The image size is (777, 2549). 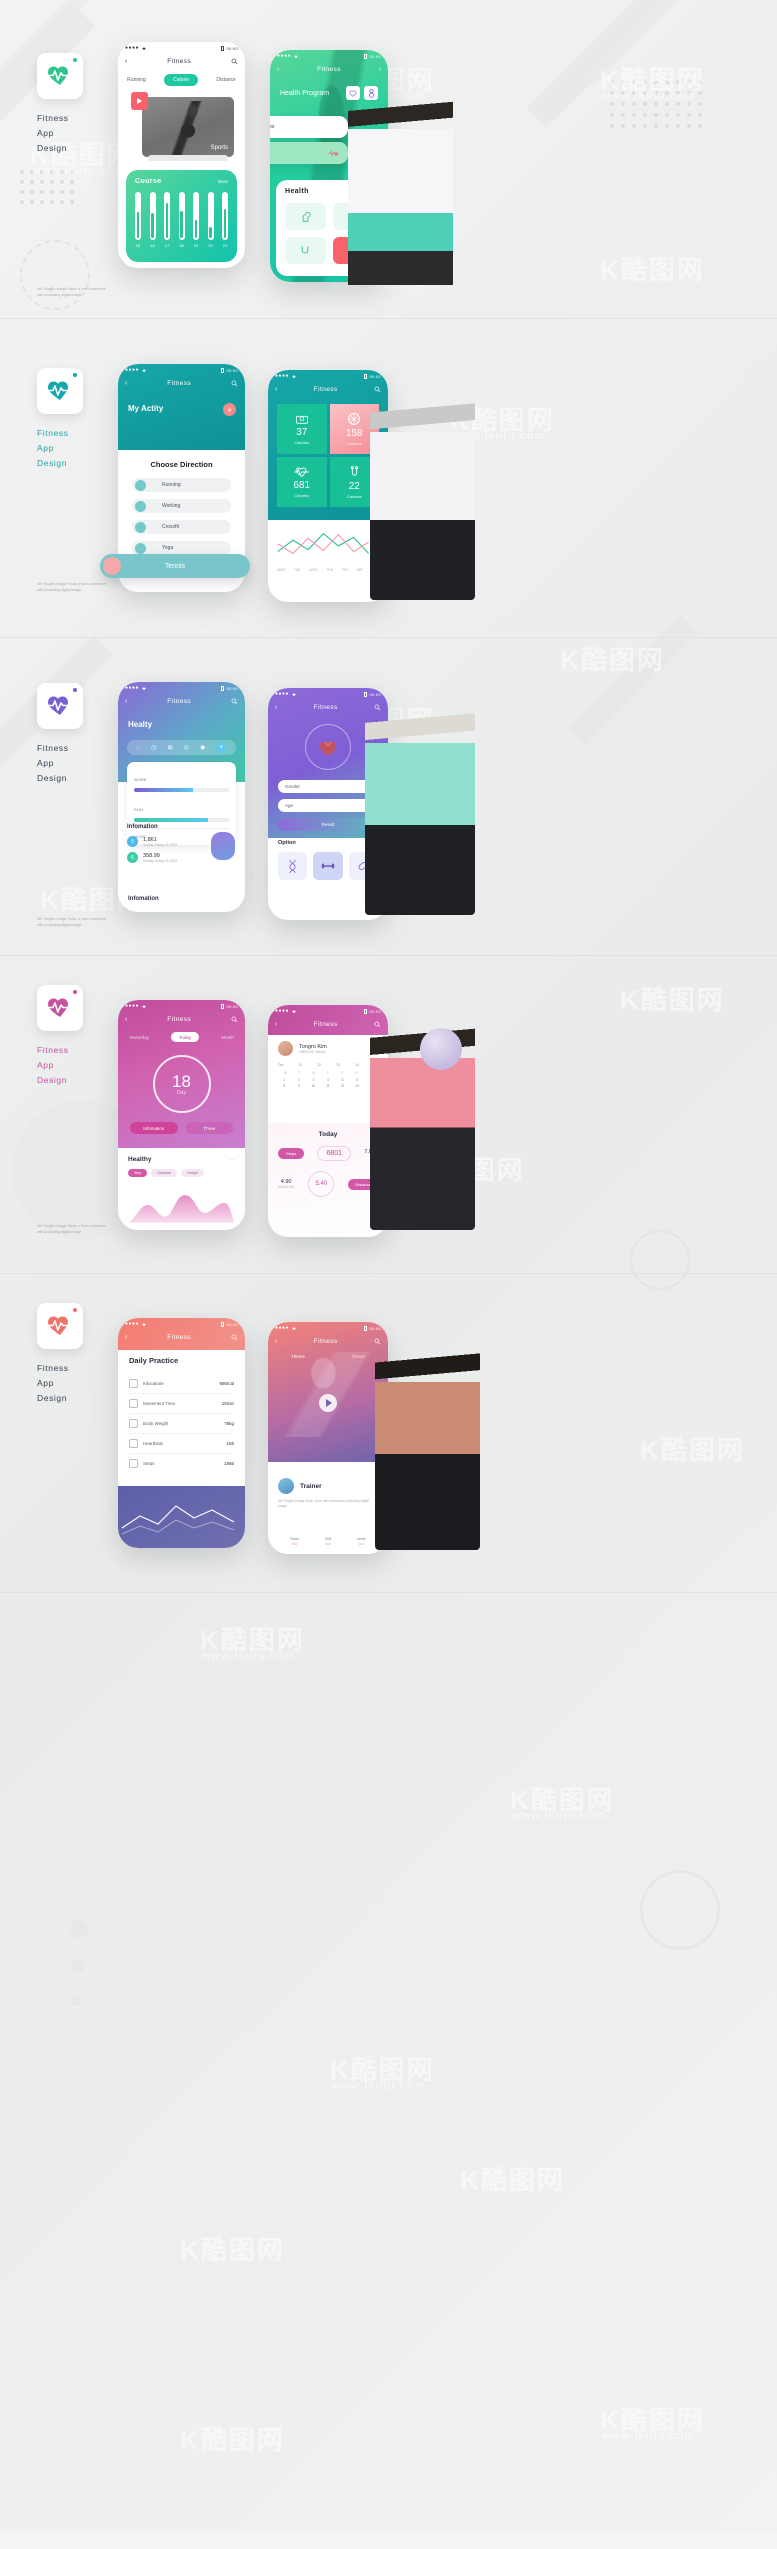 I want to click on cta-tennis: Tennis, so click(x=175, y=566).